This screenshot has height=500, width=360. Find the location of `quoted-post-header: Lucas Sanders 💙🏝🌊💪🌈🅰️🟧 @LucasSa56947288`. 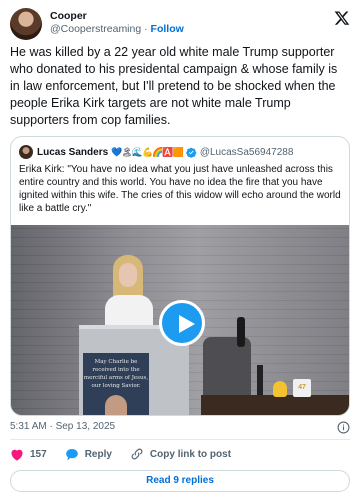

quoted-post-header: Lucas Sanders 💙🏝🌊💪🌈🅰️🟧 @LucasSa56947288 is located at coordinates (156, 152).